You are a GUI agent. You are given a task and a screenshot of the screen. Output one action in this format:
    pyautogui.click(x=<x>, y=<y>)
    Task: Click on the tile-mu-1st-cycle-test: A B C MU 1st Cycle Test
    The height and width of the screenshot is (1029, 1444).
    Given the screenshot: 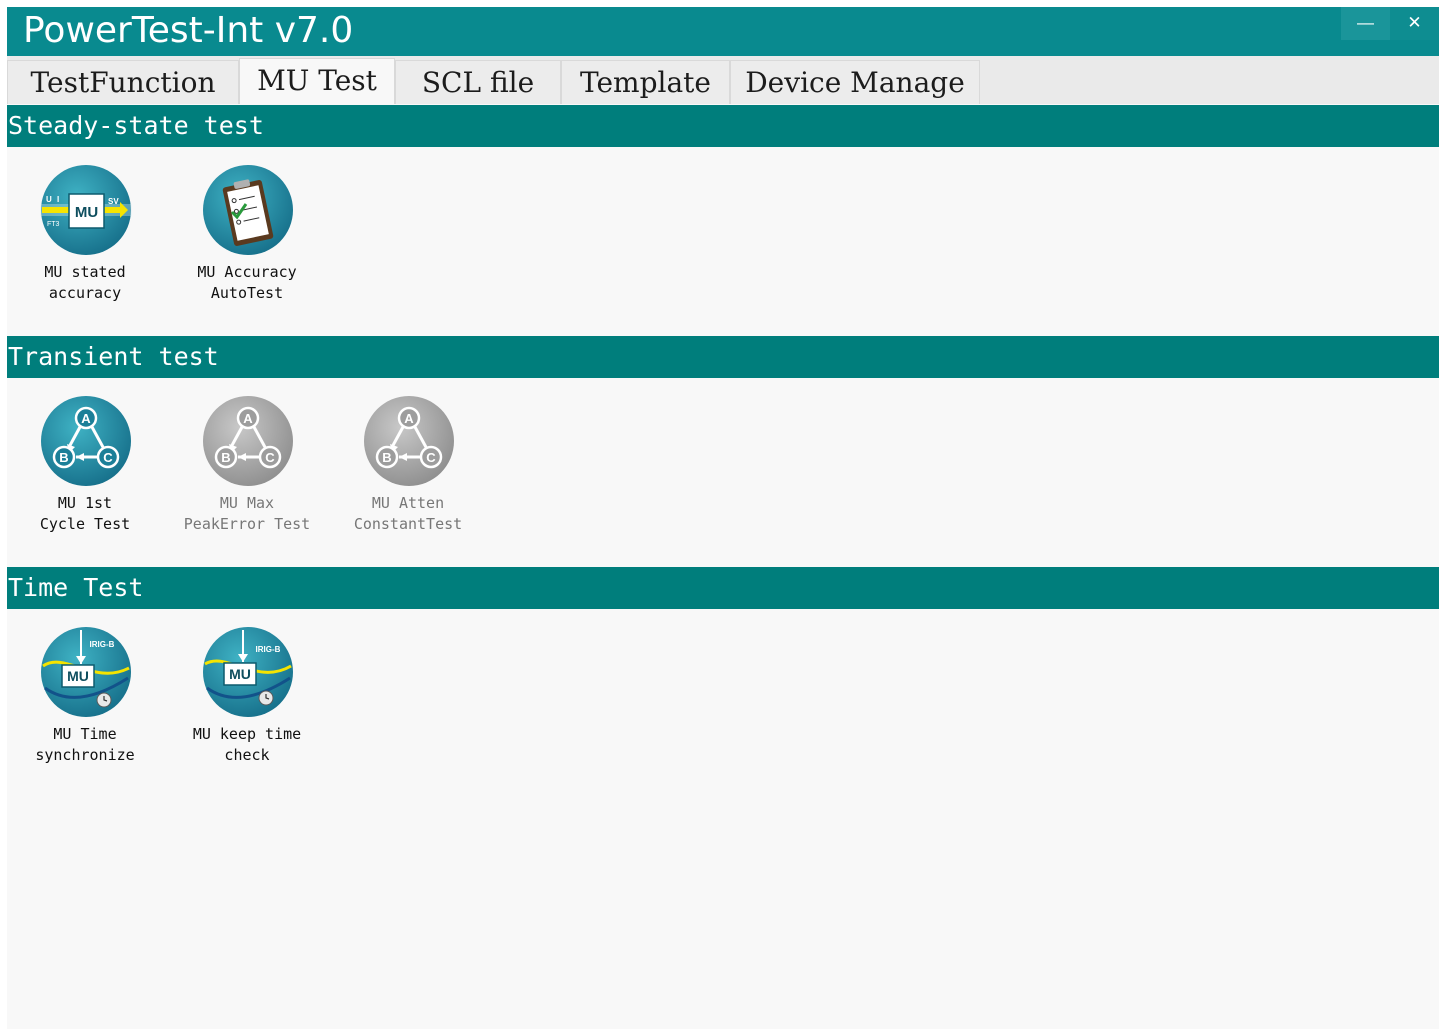 What is the action you would take?
    pyautogui.click(x=85, y=470)
    